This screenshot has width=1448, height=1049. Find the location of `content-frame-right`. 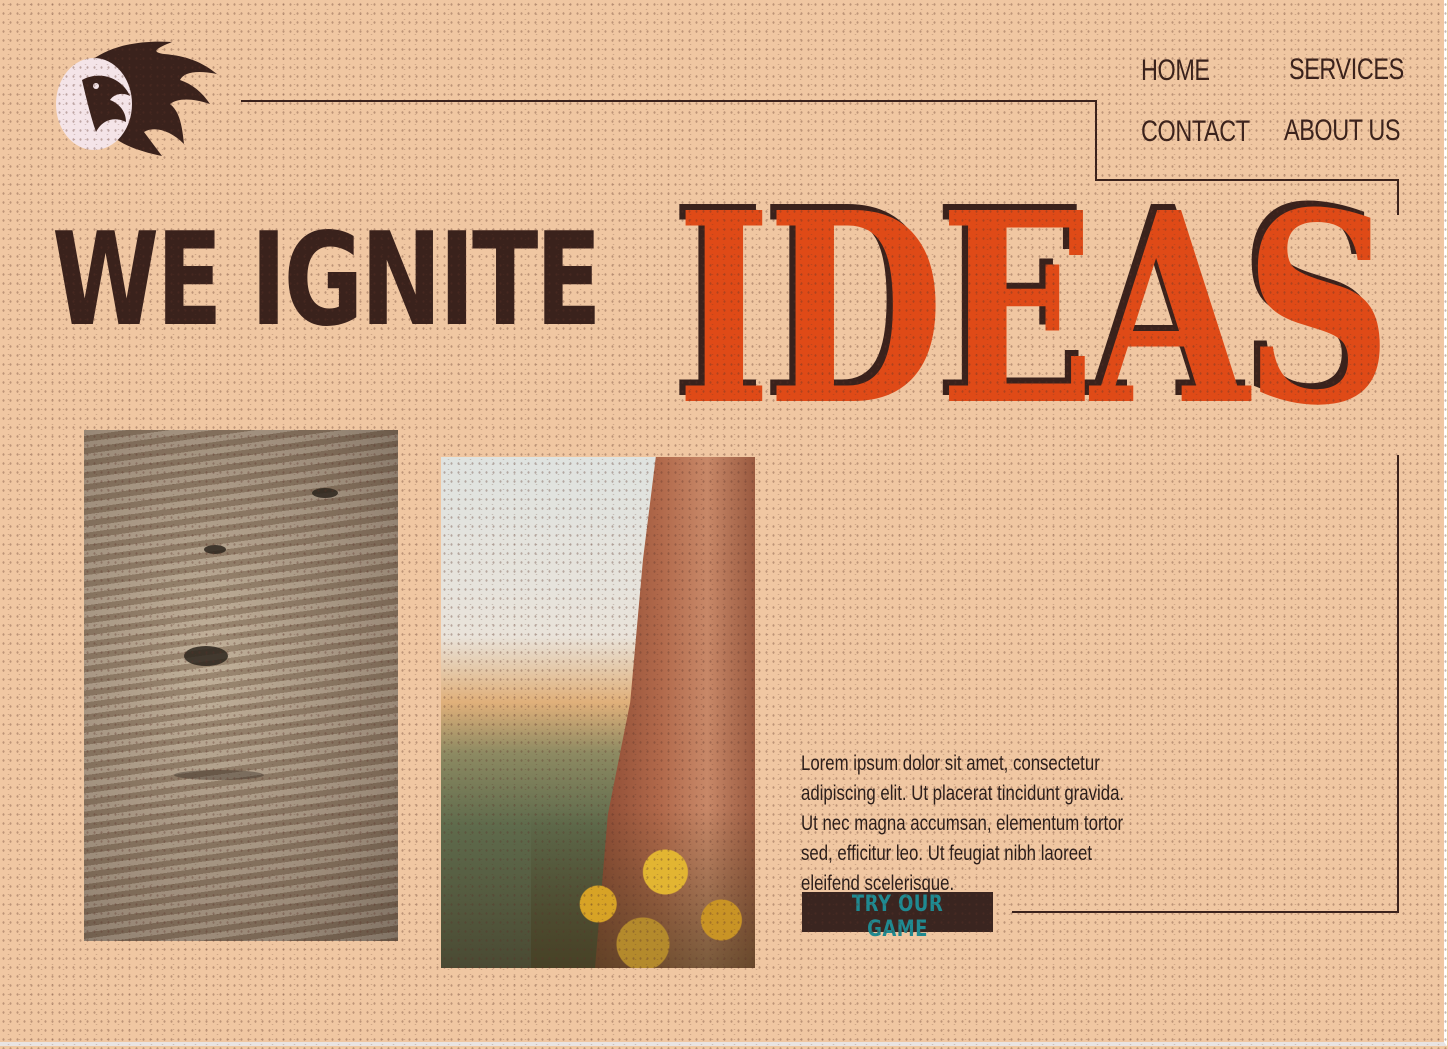

content-frame-right is located at coordinates (1398, 684).